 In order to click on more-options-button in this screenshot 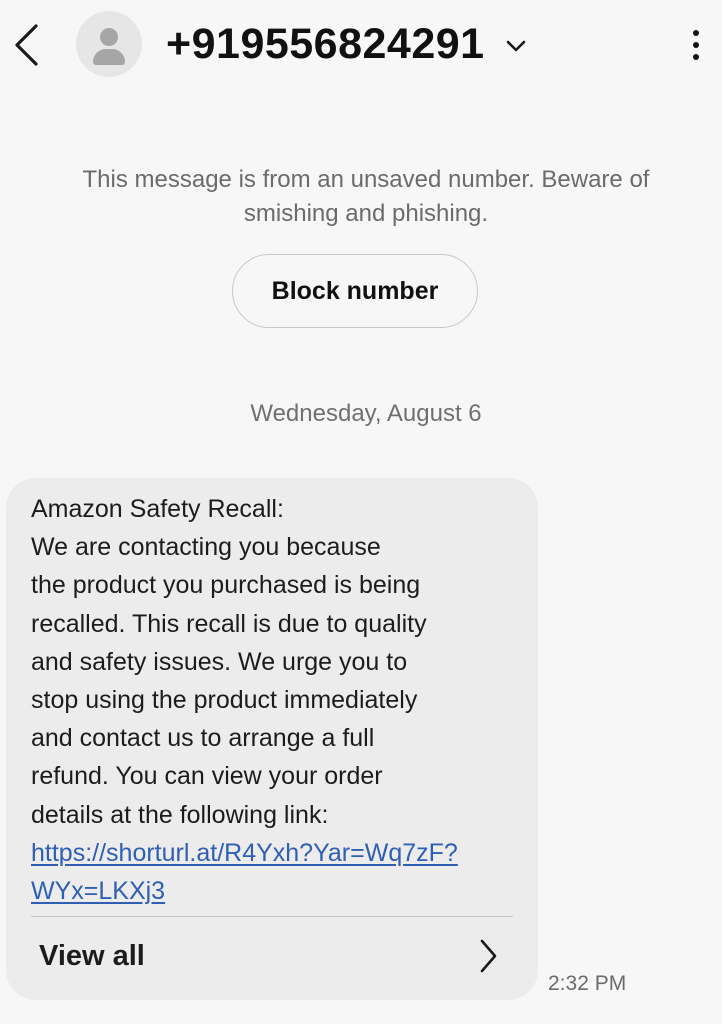, I will do `click(696, 45)`.